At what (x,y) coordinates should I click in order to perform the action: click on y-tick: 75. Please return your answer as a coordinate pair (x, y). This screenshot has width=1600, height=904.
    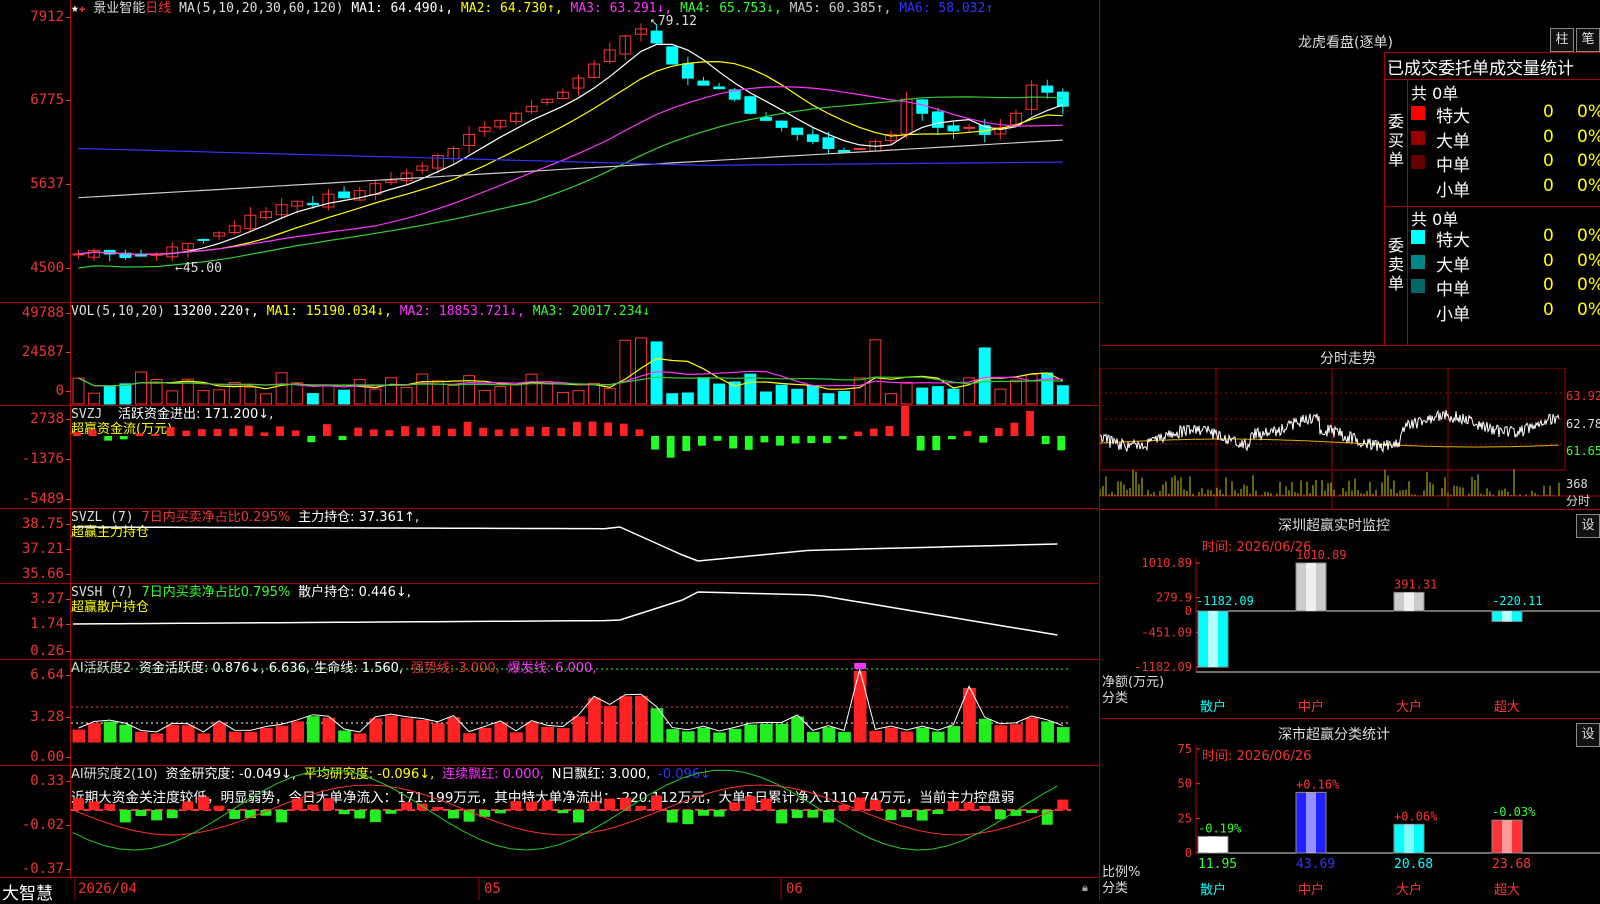
    Looking at the image, I should click on (1185, 749).